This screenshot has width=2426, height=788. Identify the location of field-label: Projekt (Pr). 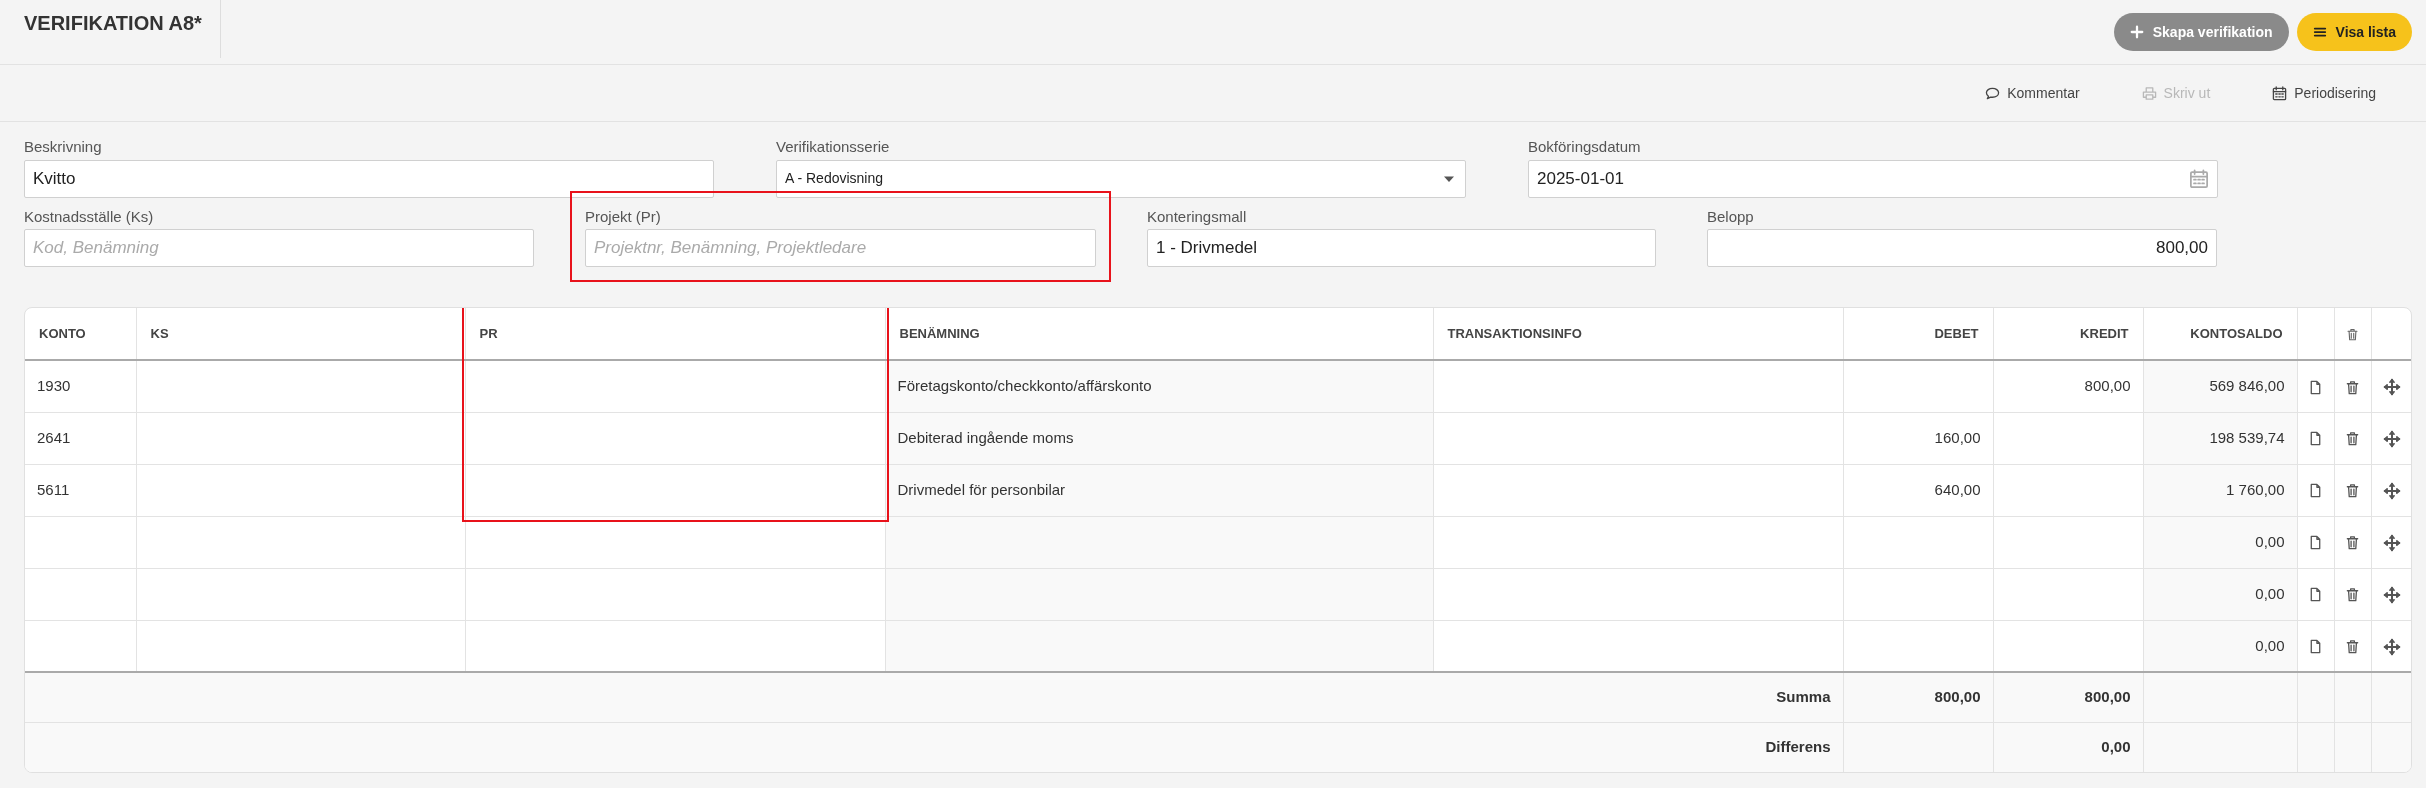
(623, 216).